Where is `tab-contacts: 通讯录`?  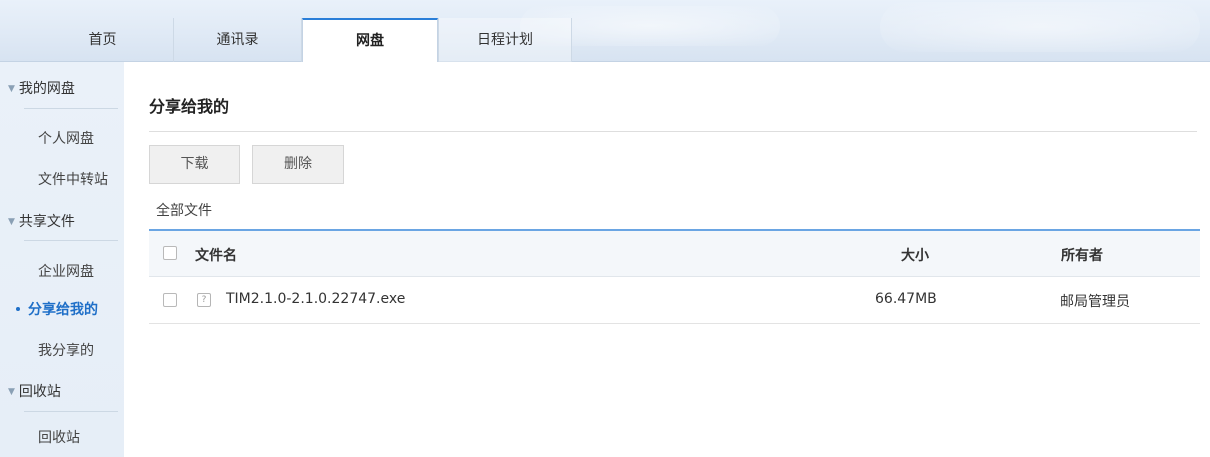 tab-contacts: 通讯录 is located at coordinates (238, 40).